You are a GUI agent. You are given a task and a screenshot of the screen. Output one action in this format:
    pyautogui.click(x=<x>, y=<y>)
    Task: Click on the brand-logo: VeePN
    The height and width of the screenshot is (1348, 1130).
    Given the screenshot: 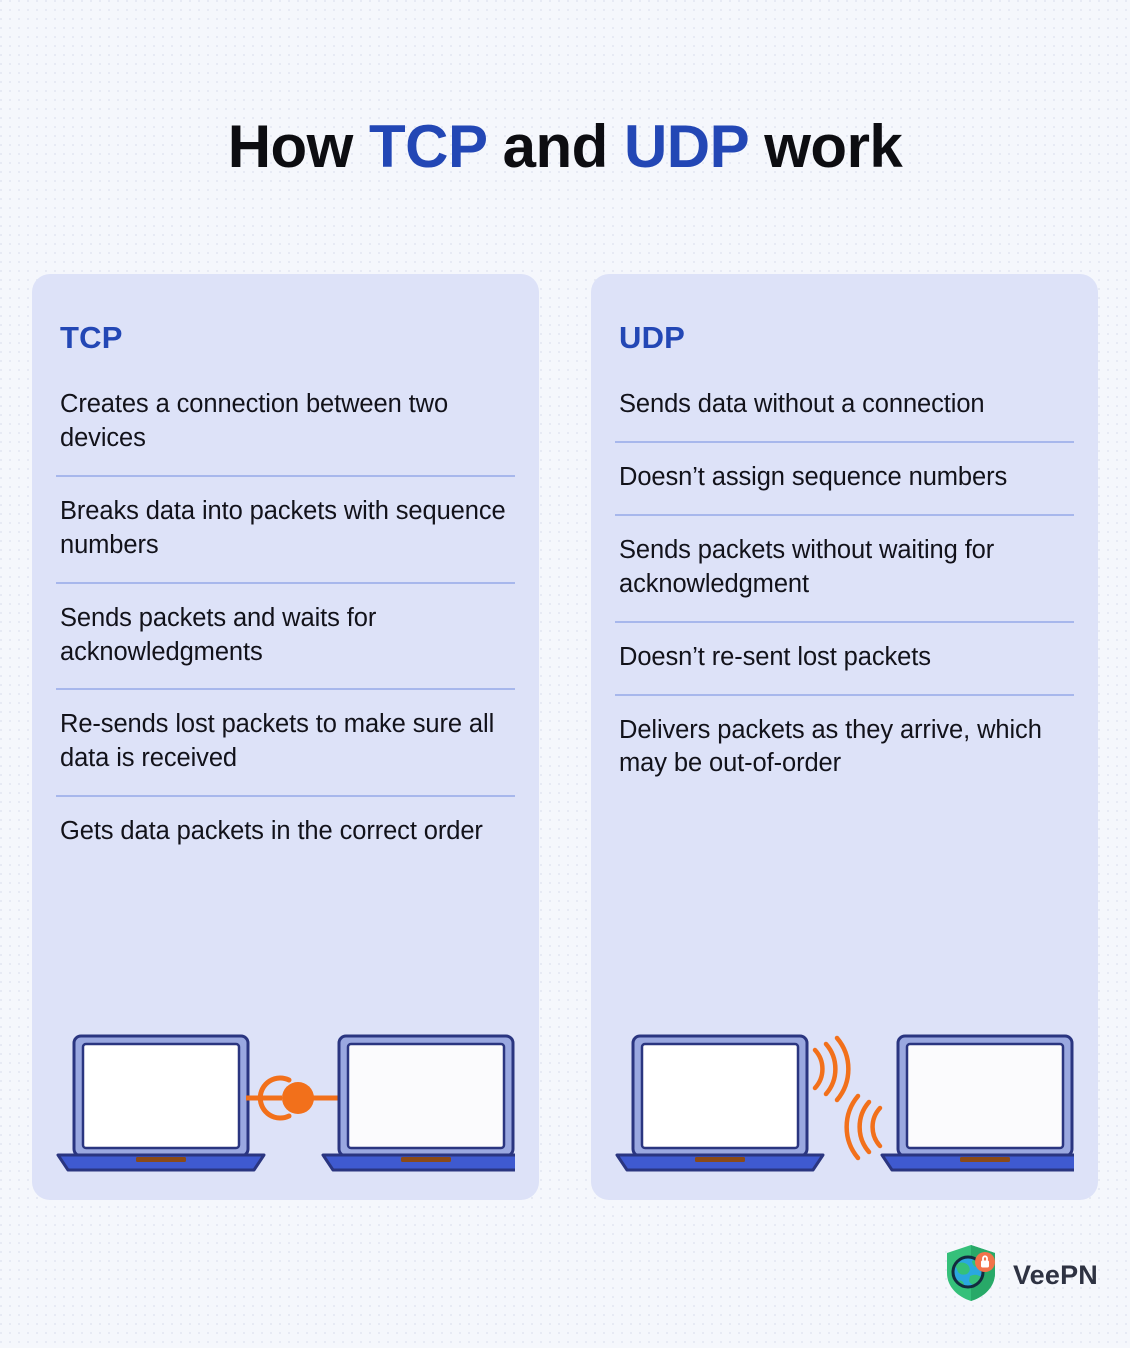 What is the action you would take?
    pyautogui.click(x=1020, y=1275)
    